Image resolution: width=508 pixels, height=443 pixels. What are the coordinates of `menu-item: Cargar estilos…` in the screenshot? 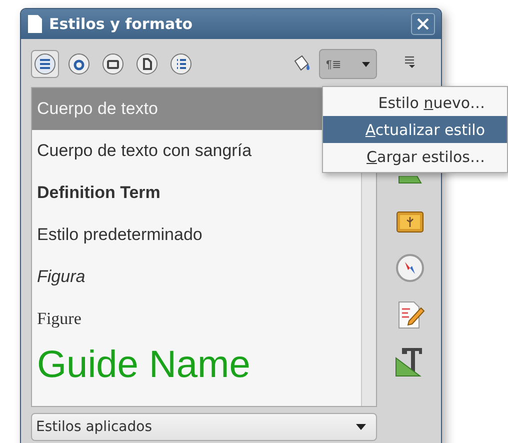 It's located at (415, 156).